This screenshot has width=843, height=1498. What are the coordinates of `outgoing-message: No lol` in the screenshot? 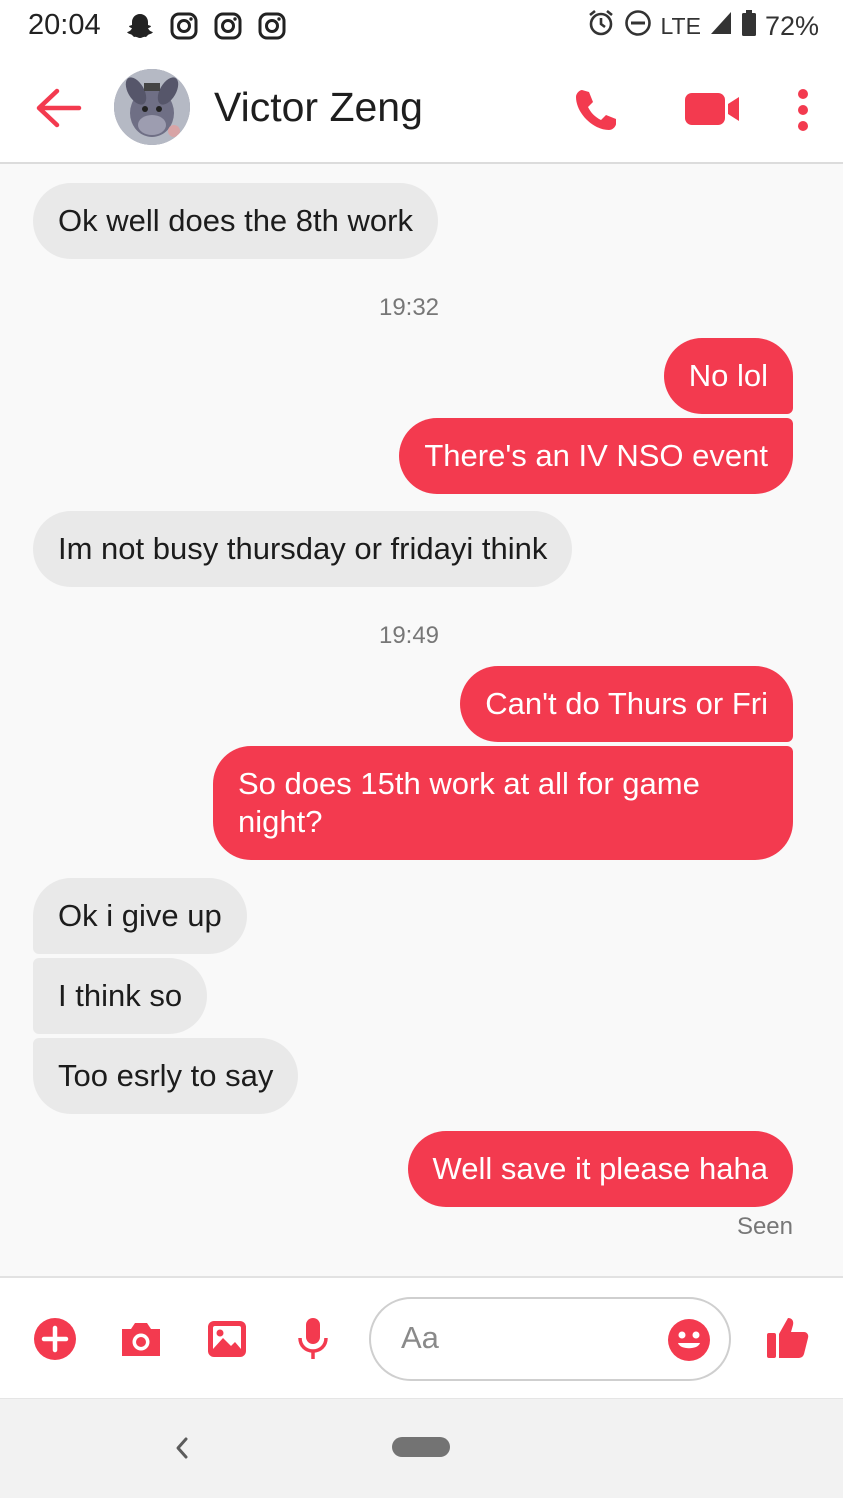 It's located at (728, 376).